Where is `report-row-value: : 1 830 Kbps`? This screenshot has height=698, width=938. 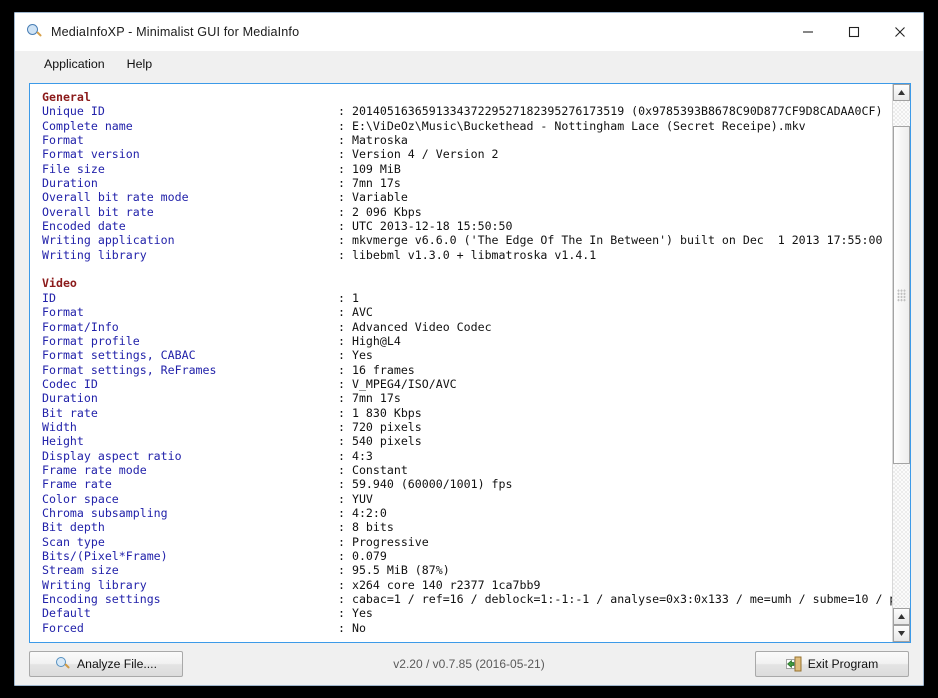 report-row-value: : 1 830 Kbps is located at coordinates (380, 412).